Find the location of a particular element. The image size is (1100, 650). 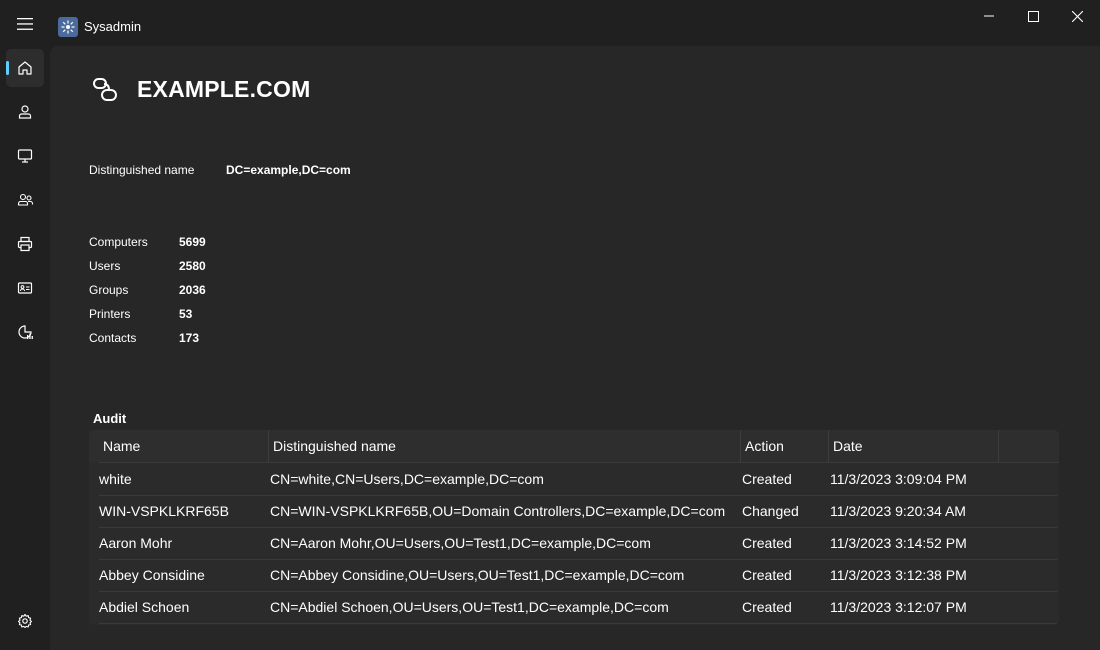

cell-action: Changed is located at coordinates (770, 511).